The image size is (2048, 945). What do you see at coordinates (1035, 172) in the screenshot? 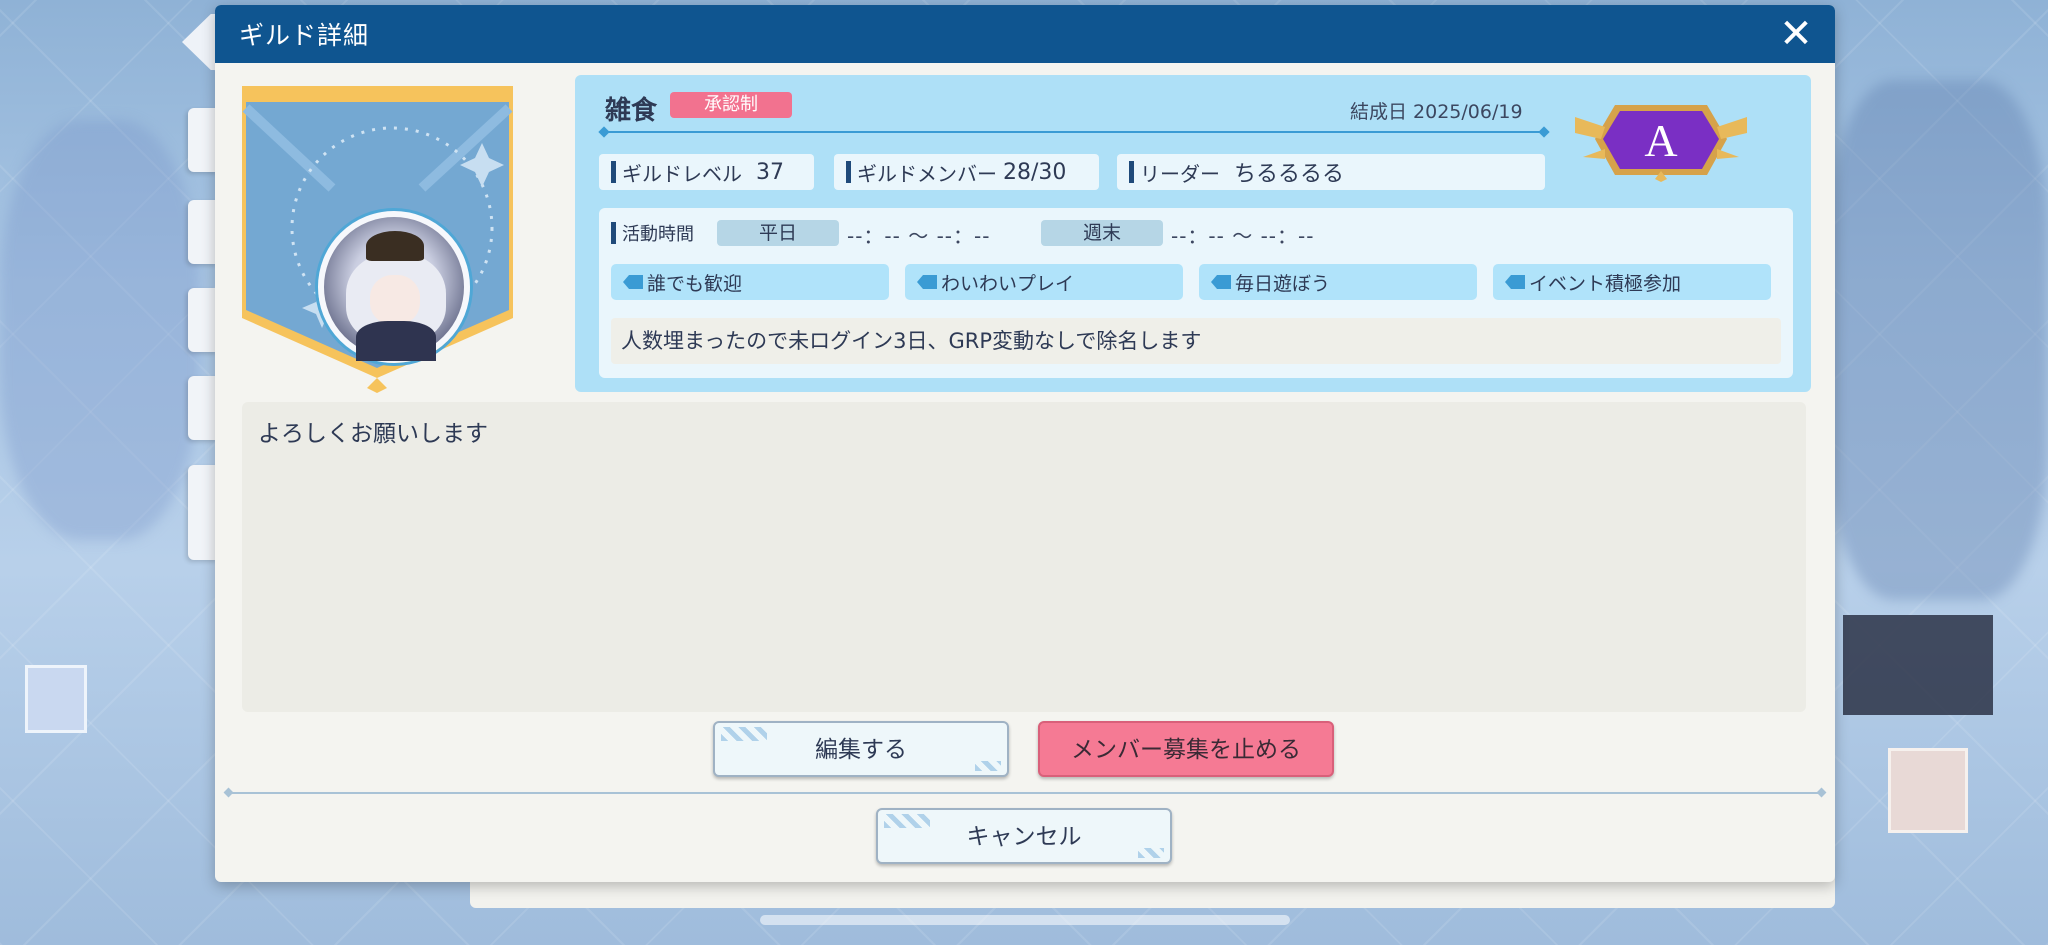
I see `guild-members-value: 28/30` at bounding box center [1035, 172].